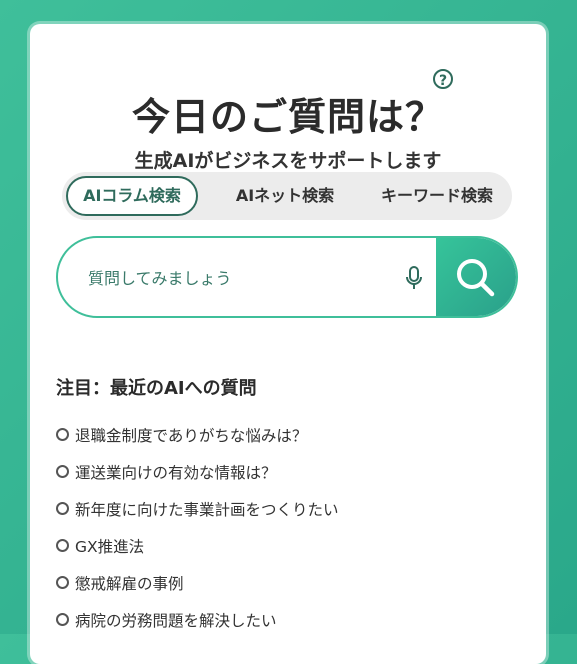 This screenshot has width=577, height=664. I want to click on list-item-label: 退職金制度でありがちな悩みは？, so click(191, 435).